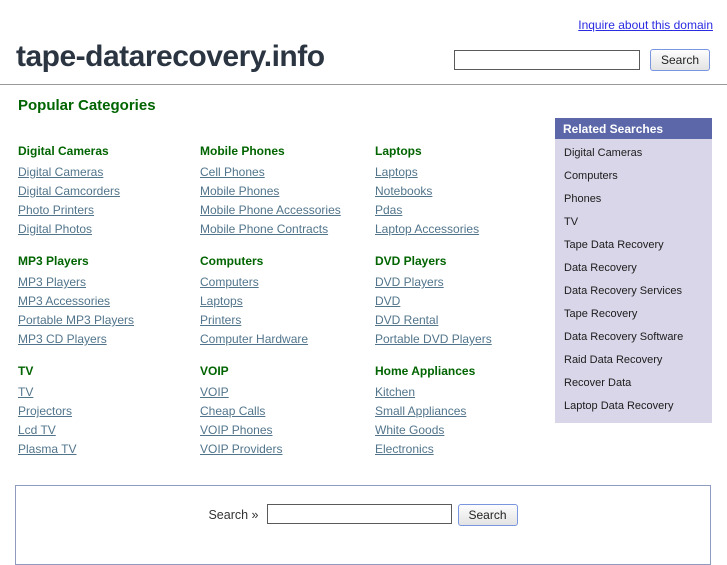 The width and height of the screenshot is (727, 565). I want to click on category-link: Digital Camcorders, so click(69, 191).